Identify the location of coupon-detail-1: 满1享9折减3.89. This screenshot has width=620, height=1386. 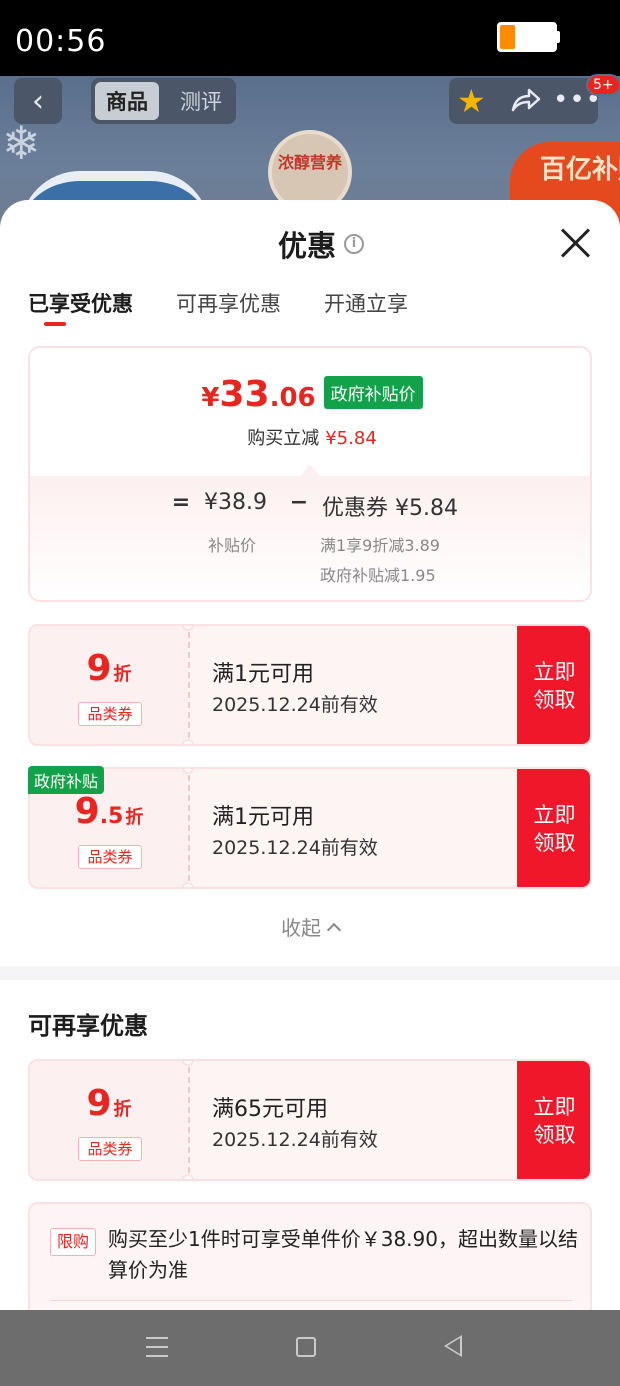
(380, 545).